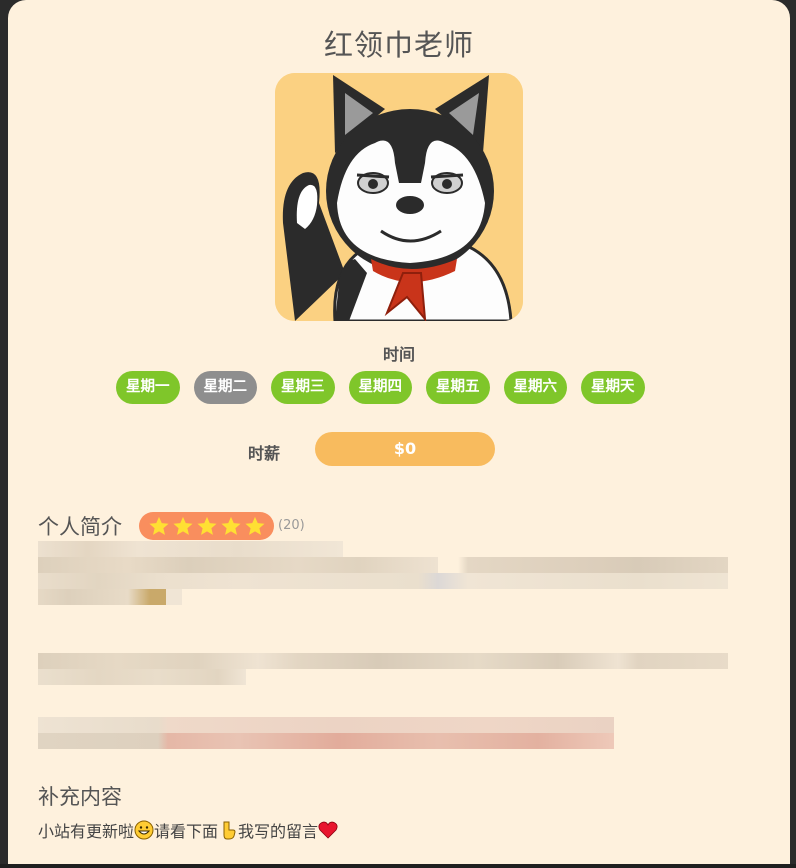 The width and height of the screenshot is (796, 868). I want to click on taskbar-strip, so click(398, 866).